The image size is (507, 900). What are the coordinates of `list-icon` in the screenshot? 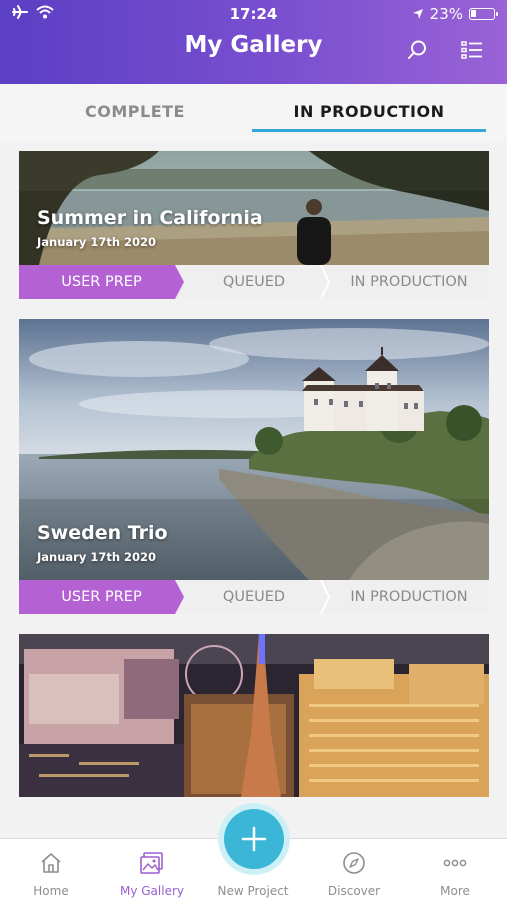 It's located at (471, 50).